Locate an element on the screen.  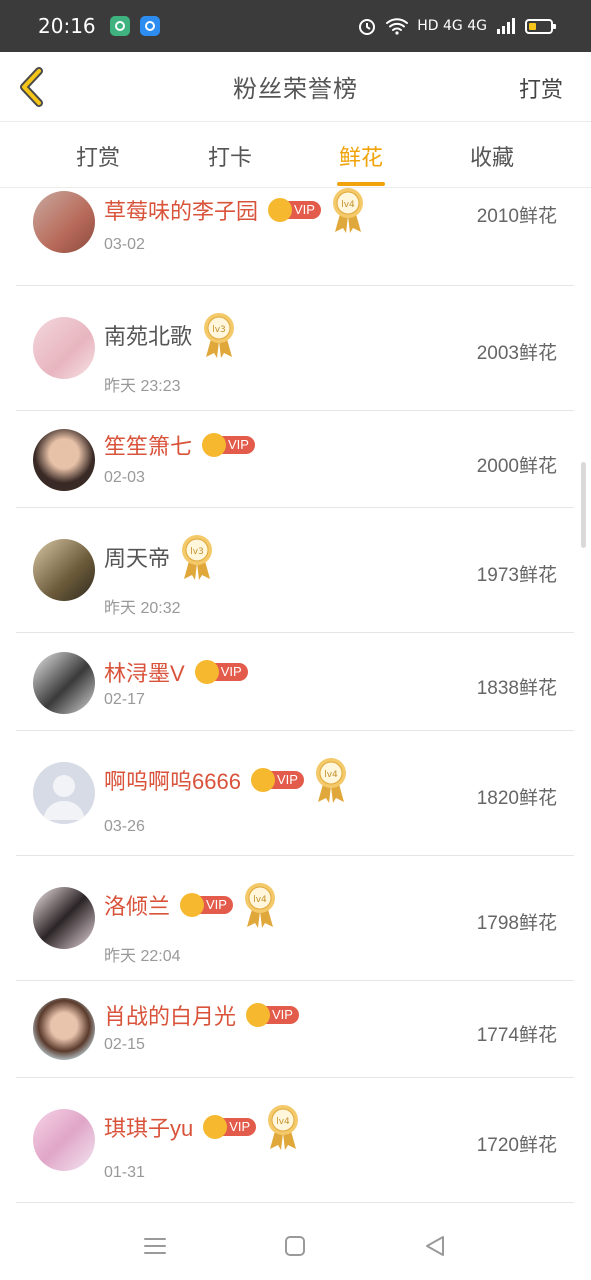
user-name: 琪琪子yu is located at coordinates (148, 1127).